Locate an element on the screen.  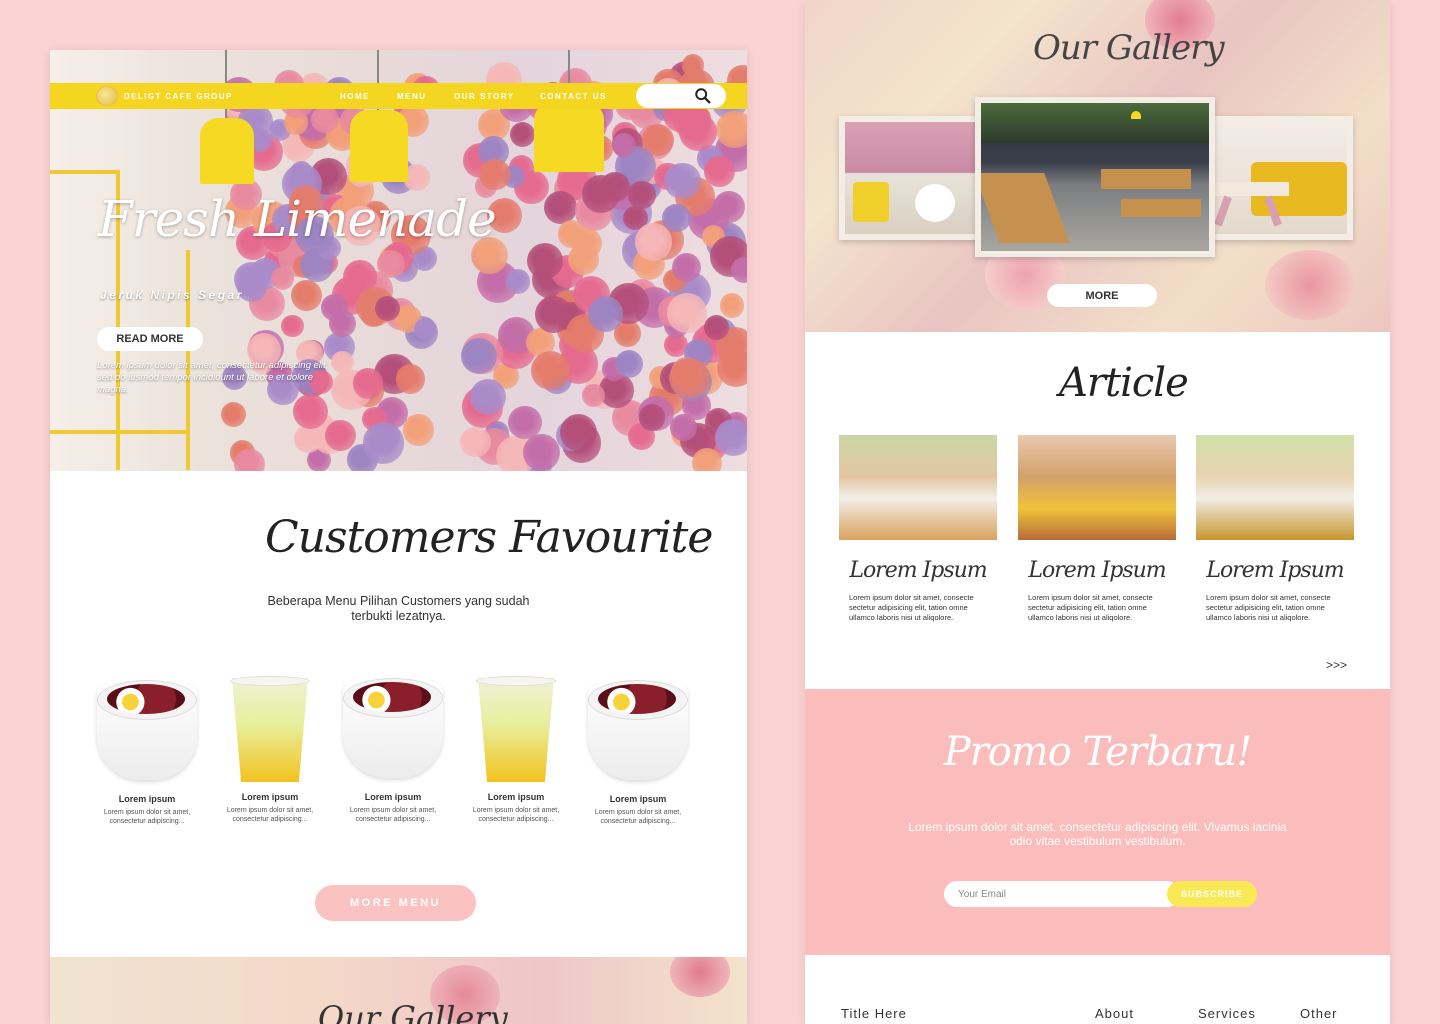
photo-sofa-corner is located at coordinates (1273, 178).